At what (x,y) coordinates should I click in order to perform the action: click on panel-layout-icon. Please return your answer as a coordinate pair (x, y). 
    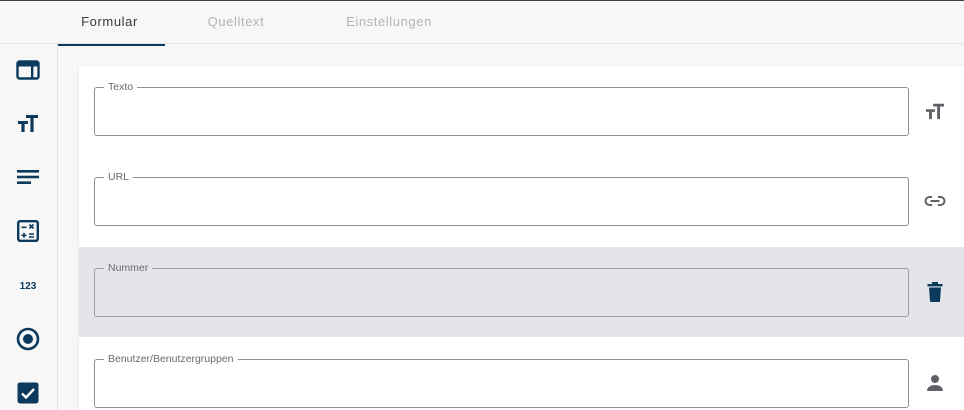
    Looking at the image, I should click on (28, 70).